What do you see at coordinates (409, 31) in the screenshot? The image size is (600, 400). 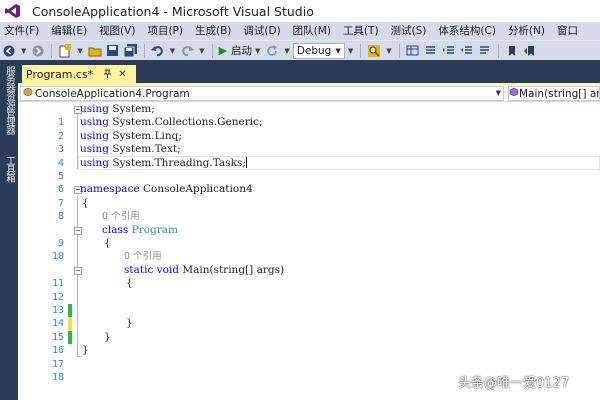 I see `menu-test: 测试(S)` at bounding box center [409, 31].